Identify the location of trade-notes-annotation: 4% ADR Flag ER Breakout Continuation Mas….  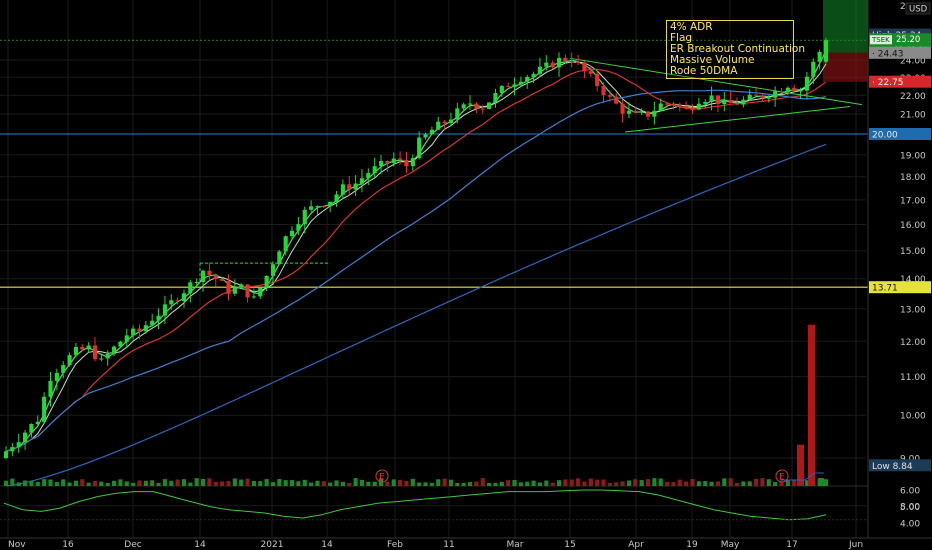
(735, 49).